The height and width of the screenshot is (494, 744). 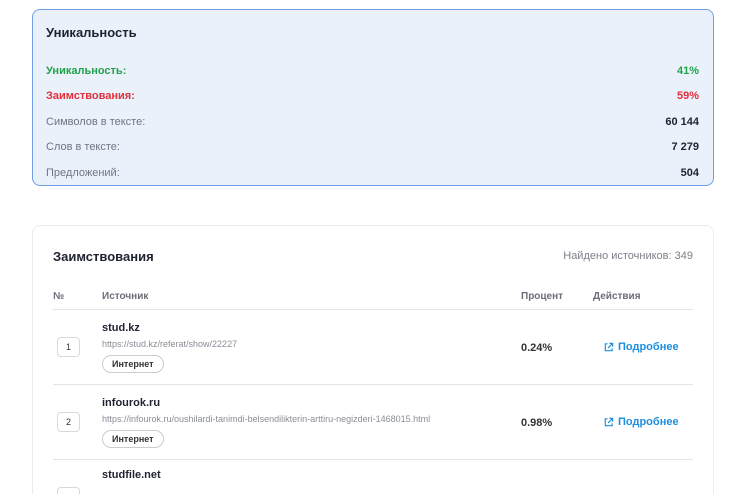 What do you see at coordinates (542, 296) in the screenshot?
I see `column-header-percent: Процент` at bounding box center [542, 296].